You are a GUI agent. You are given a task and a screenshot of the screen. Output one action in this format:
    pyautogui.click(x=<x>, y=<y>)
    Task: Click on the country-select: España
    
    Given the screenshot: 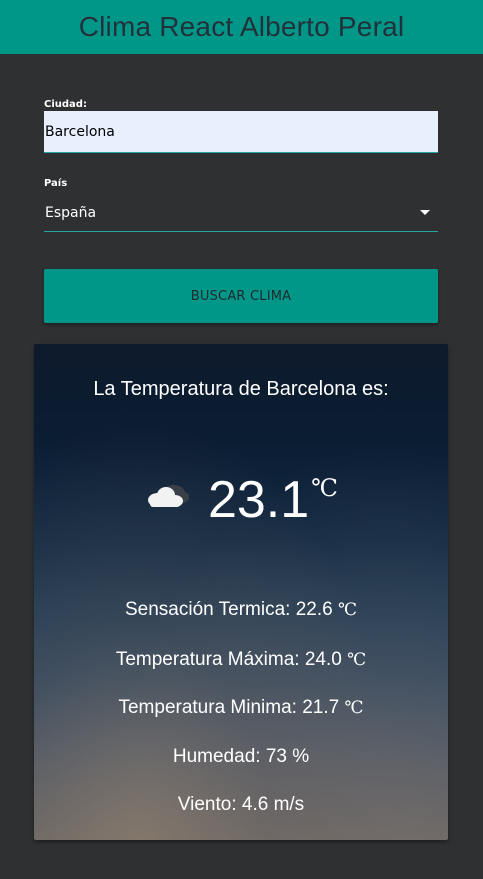 What is the action you would take?
    pyautogui.click(x=241, y=213)
    